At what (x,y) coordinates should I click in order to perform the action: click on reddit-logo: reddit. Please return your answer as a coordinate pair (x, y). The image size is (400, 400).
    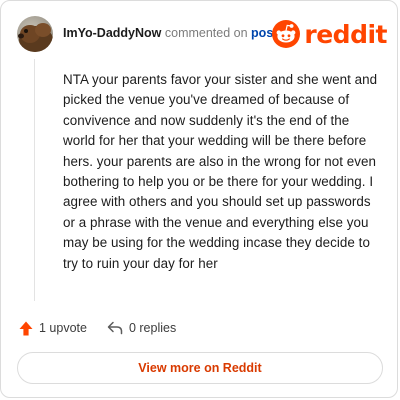
    Looking at the image, I should click on (329, 34).